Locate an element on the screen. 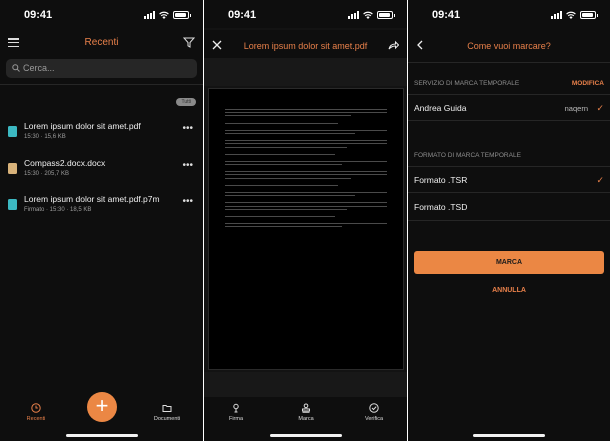 This screenshot has height=441, width=610. service-row: Andrea Guida naqern ✓ is located at coordinates (509, 107).